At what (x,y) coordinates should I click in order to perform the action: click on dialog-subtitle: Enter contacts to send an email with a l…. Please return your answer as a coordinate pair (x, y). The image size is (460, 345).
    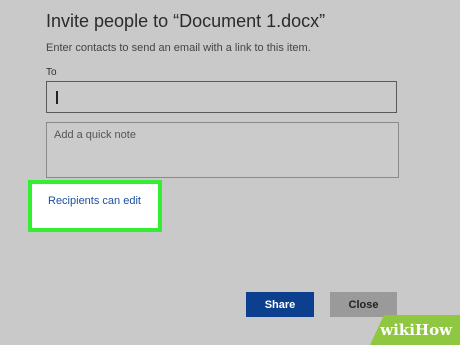
    Looking at the image, I should click on (178, 48).